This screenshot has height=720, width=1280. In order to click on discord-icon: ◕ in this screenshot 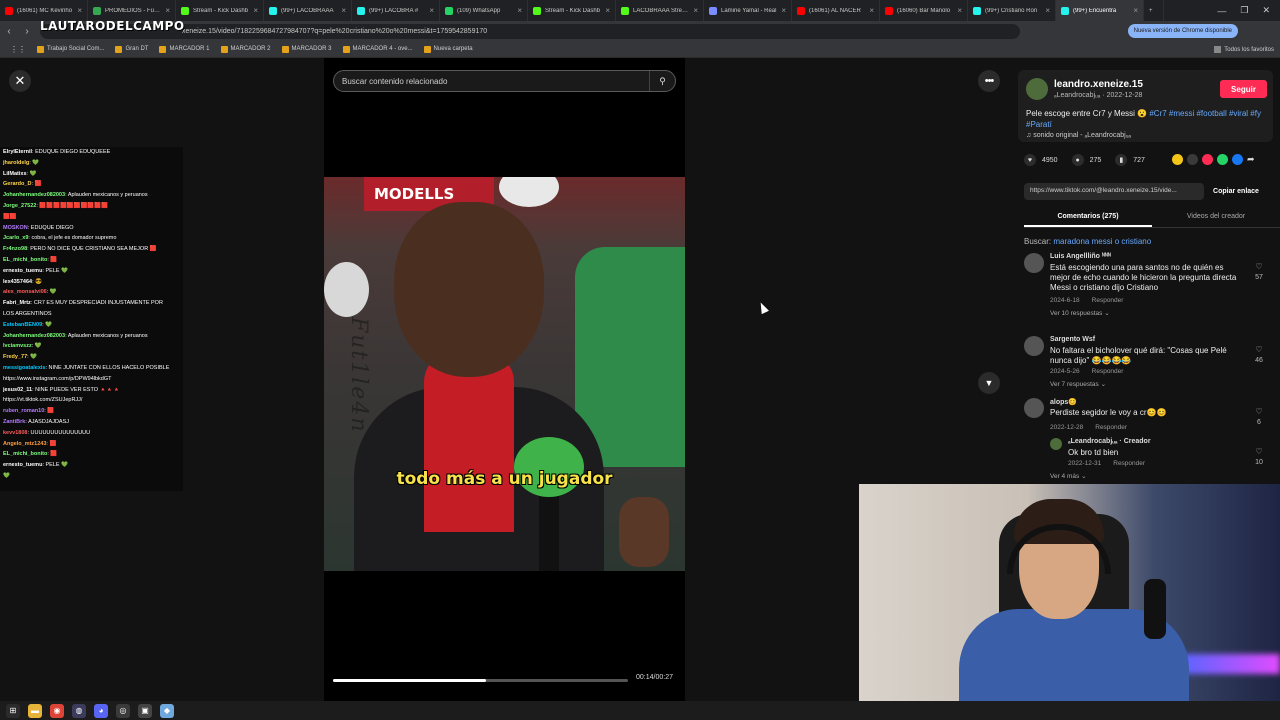, I will do `click(101, 710)`.